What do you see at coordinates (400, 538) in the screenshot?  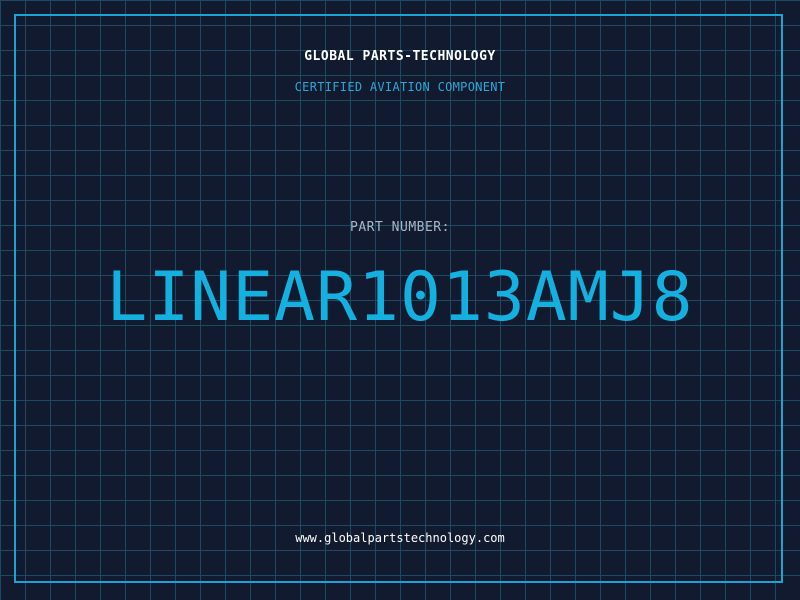 I see `website-url: www.globalpartstechnology.com` at bounding box center [400, 538].